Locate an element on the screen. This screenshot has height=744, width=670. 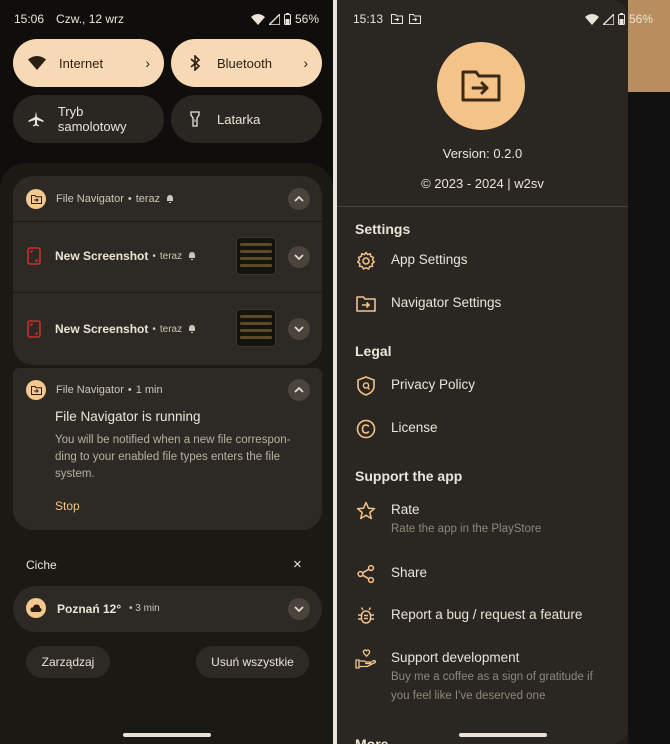
section-legal: Legal is located at coordinates (373, 351).